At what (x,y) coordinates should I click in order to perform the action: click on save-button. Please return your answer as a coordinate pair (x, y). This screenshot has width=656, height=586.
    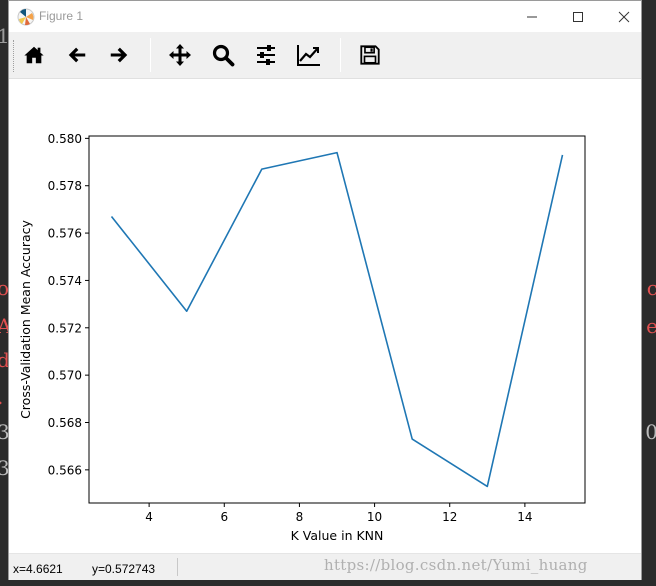
    Looking at the image, I should click on (370, 55).